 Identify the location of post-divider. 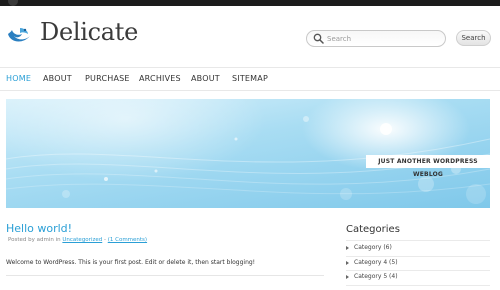
(165, 275).